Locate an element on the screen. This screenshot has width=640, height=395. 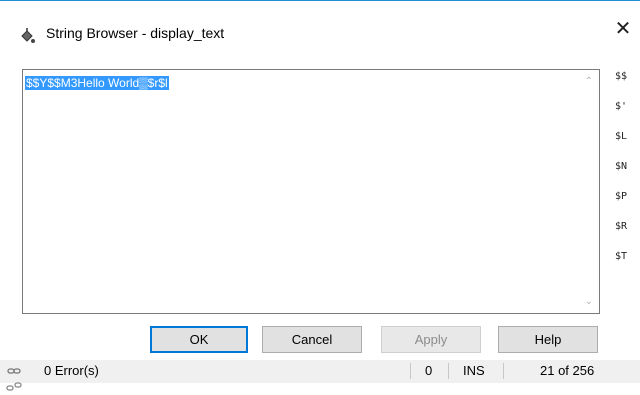
cursor-position: 0 is located at coordinates (429, 370).